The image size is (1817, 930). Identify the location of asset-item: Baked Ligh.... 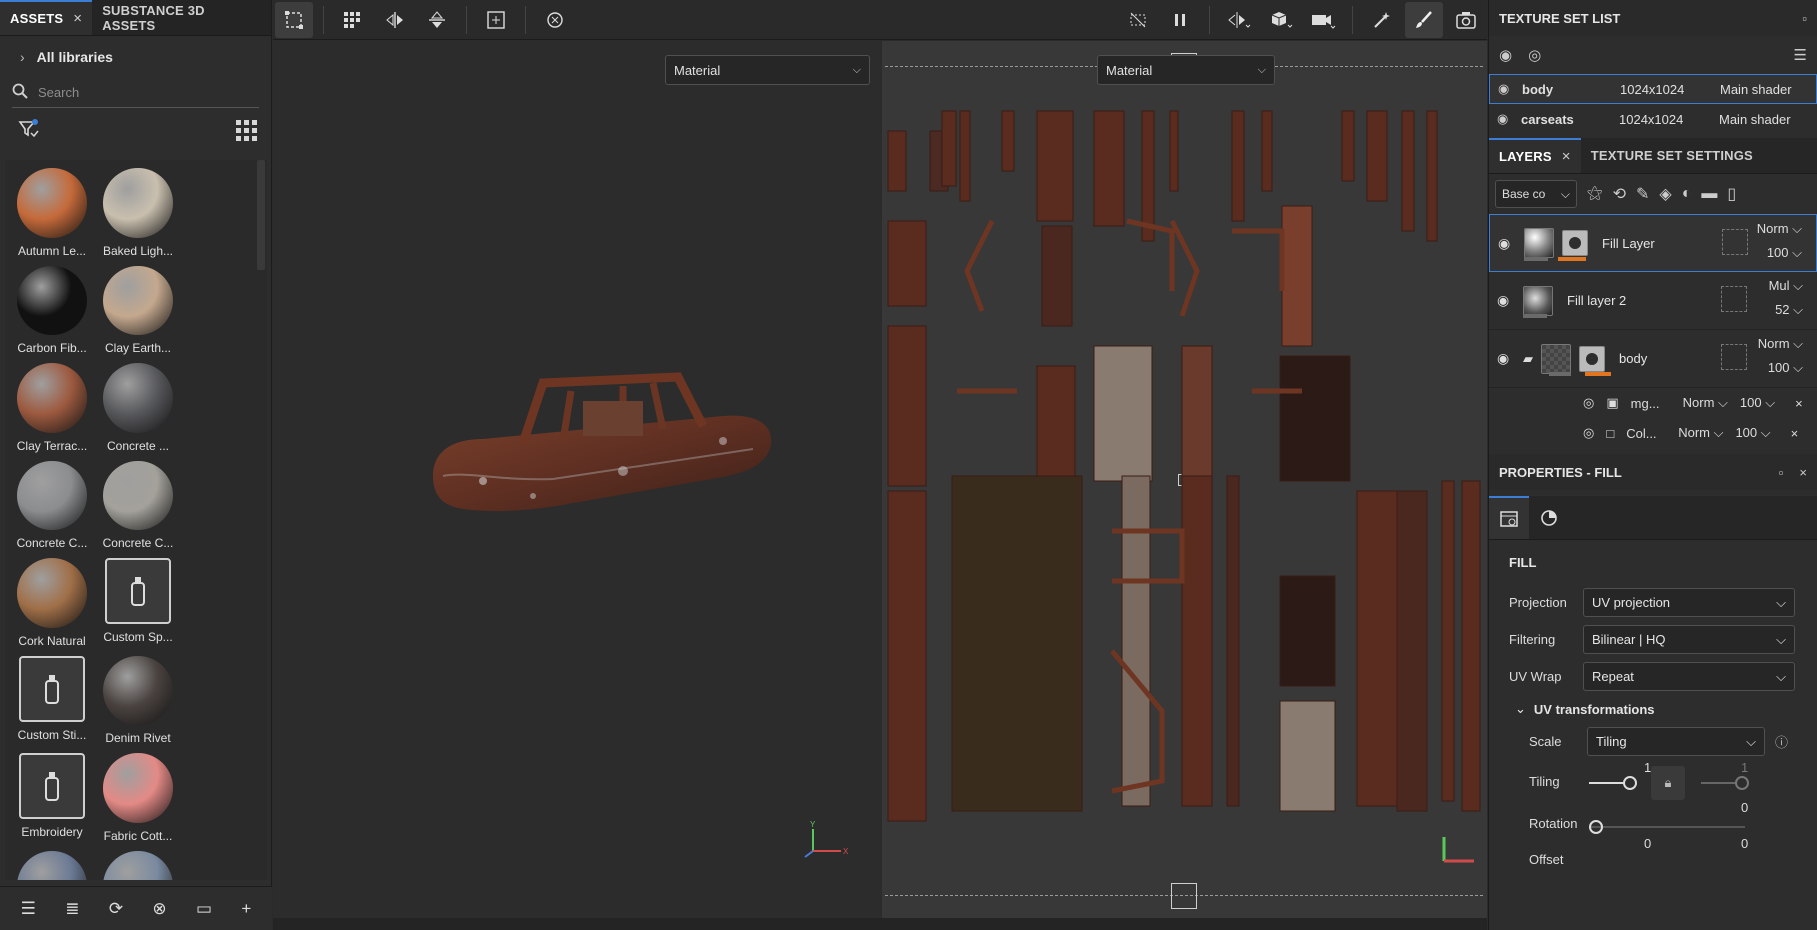
(138, 209).